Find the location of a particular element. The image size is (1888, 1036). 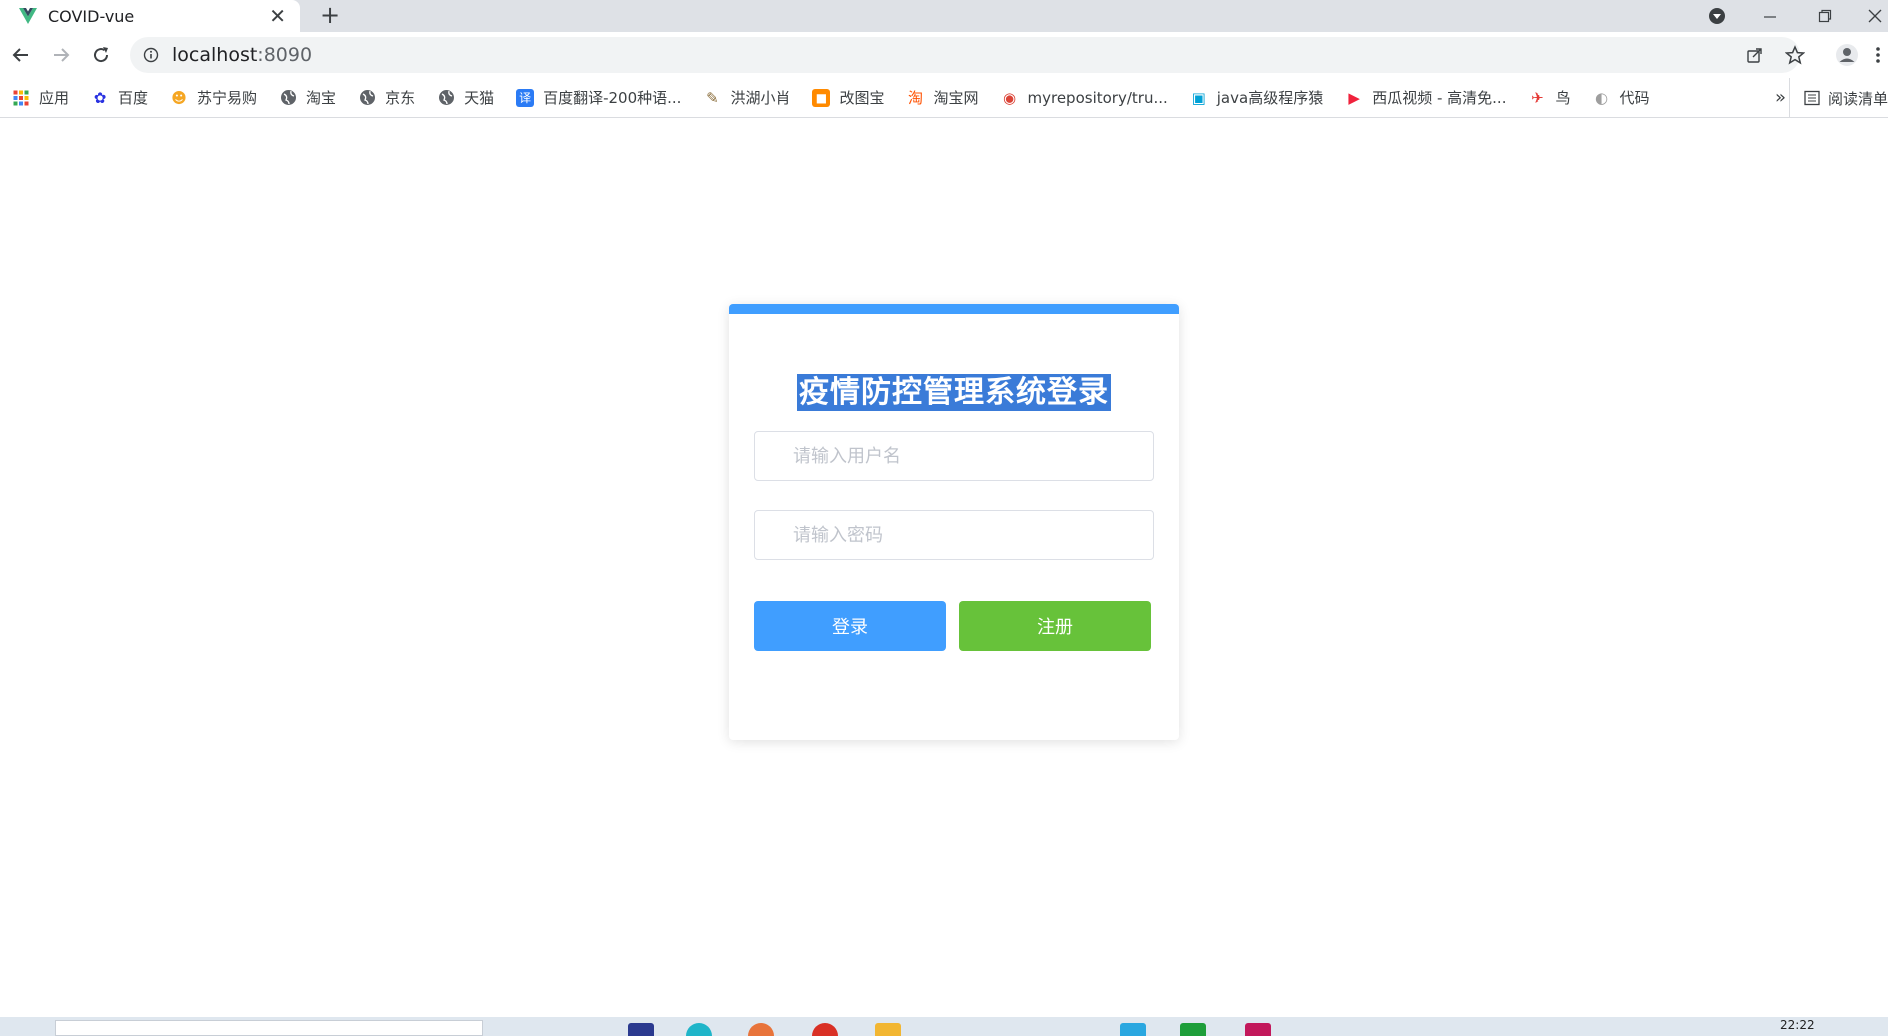

reading-list-button: 阅读清单 is located at coordinates (1838, 97).